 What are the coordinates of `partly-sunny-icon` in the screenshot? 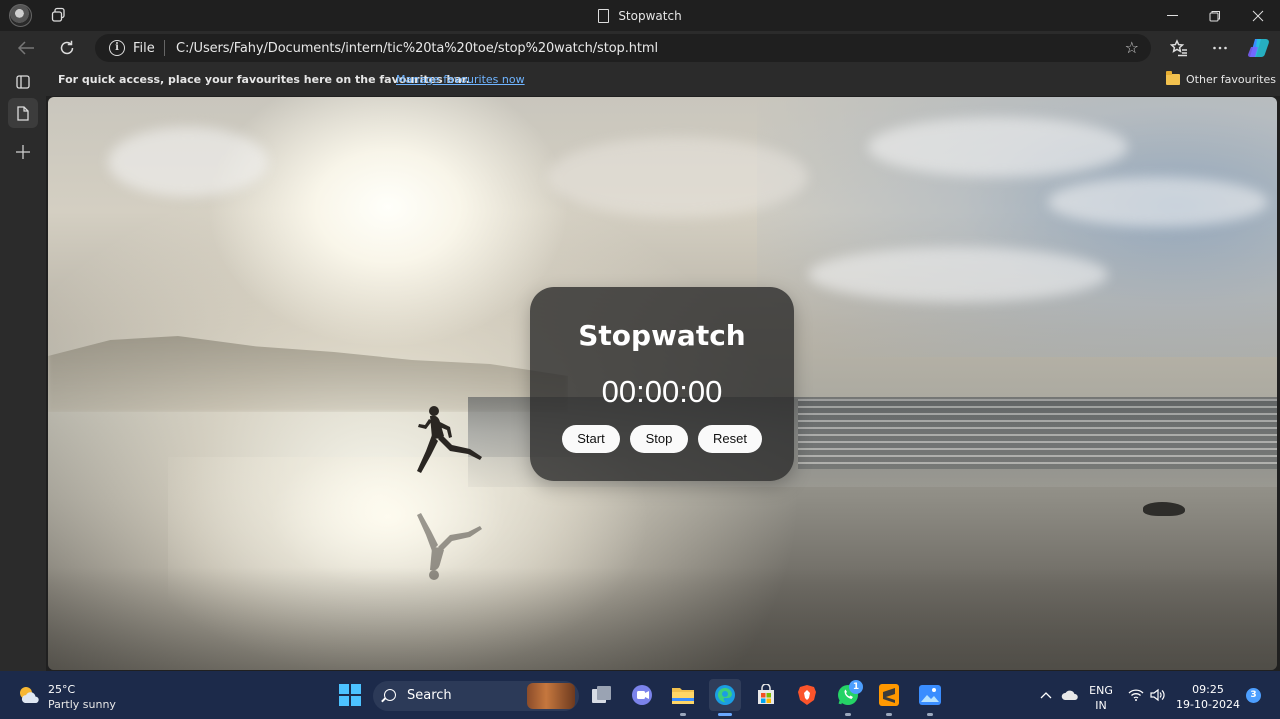 It's located at (29, 695).